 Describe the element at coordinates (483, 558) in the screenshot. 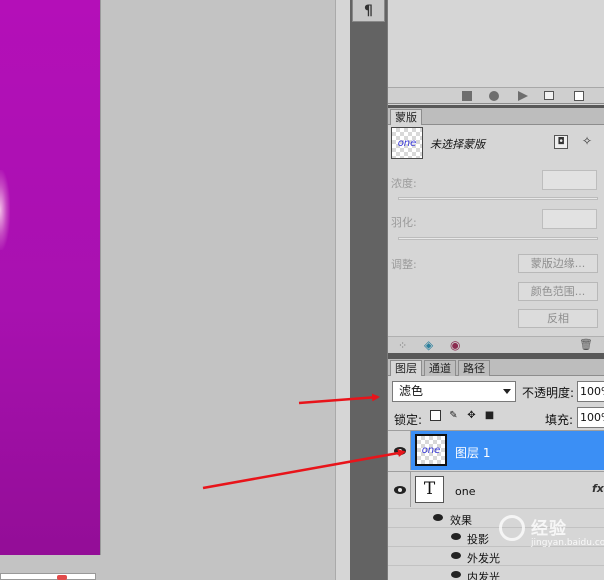

I see `effect-label: 外发光` at that location.